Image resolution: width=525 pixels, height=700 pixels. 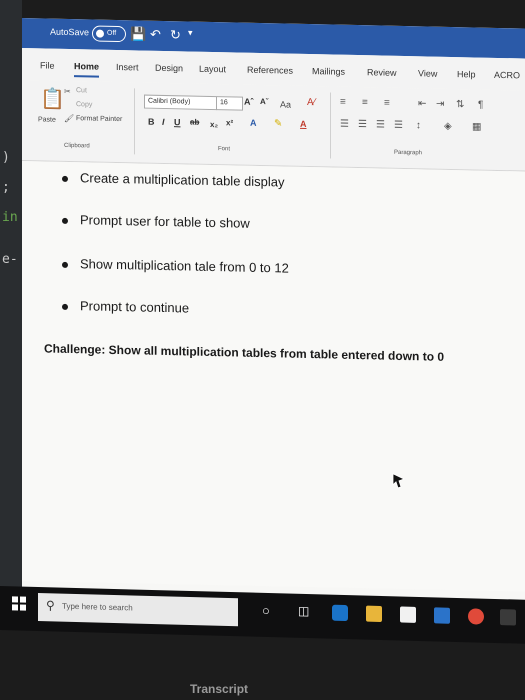 What do you see at coordinates (109, 34) in the screenshot?
I see `autosave-toggle: Off` at bounding box center [109, 34].